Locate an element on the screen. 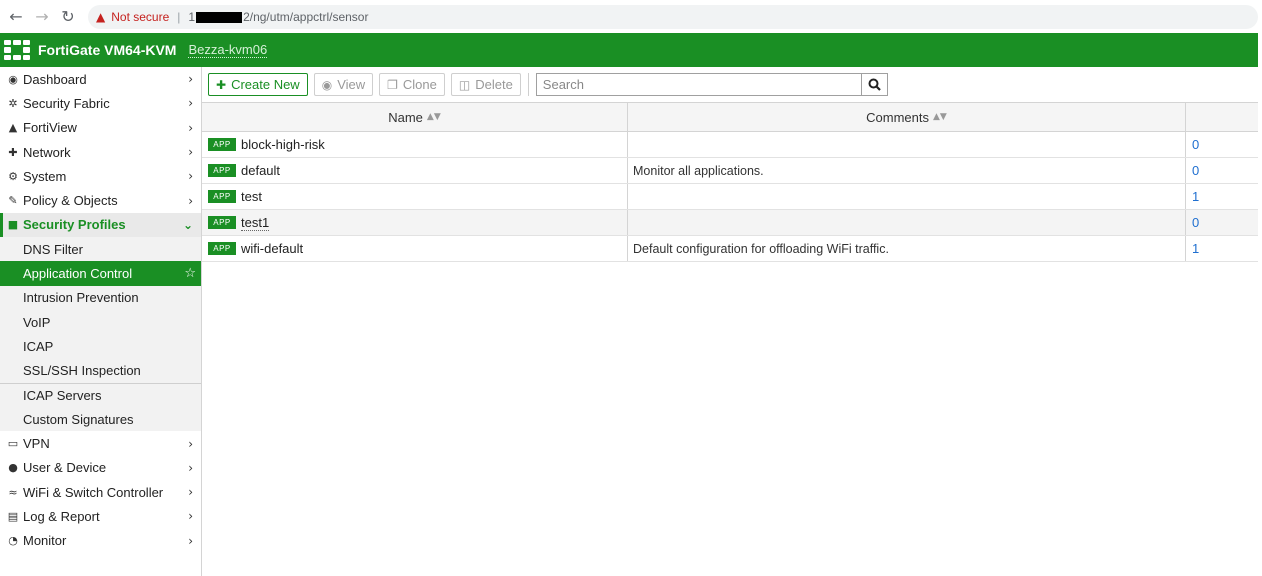 The image size is (1262, 576). address-bar: ▲ Not secure | 1 2/ng/utm/appctrl/sensor is located at coordinates (673, 17).